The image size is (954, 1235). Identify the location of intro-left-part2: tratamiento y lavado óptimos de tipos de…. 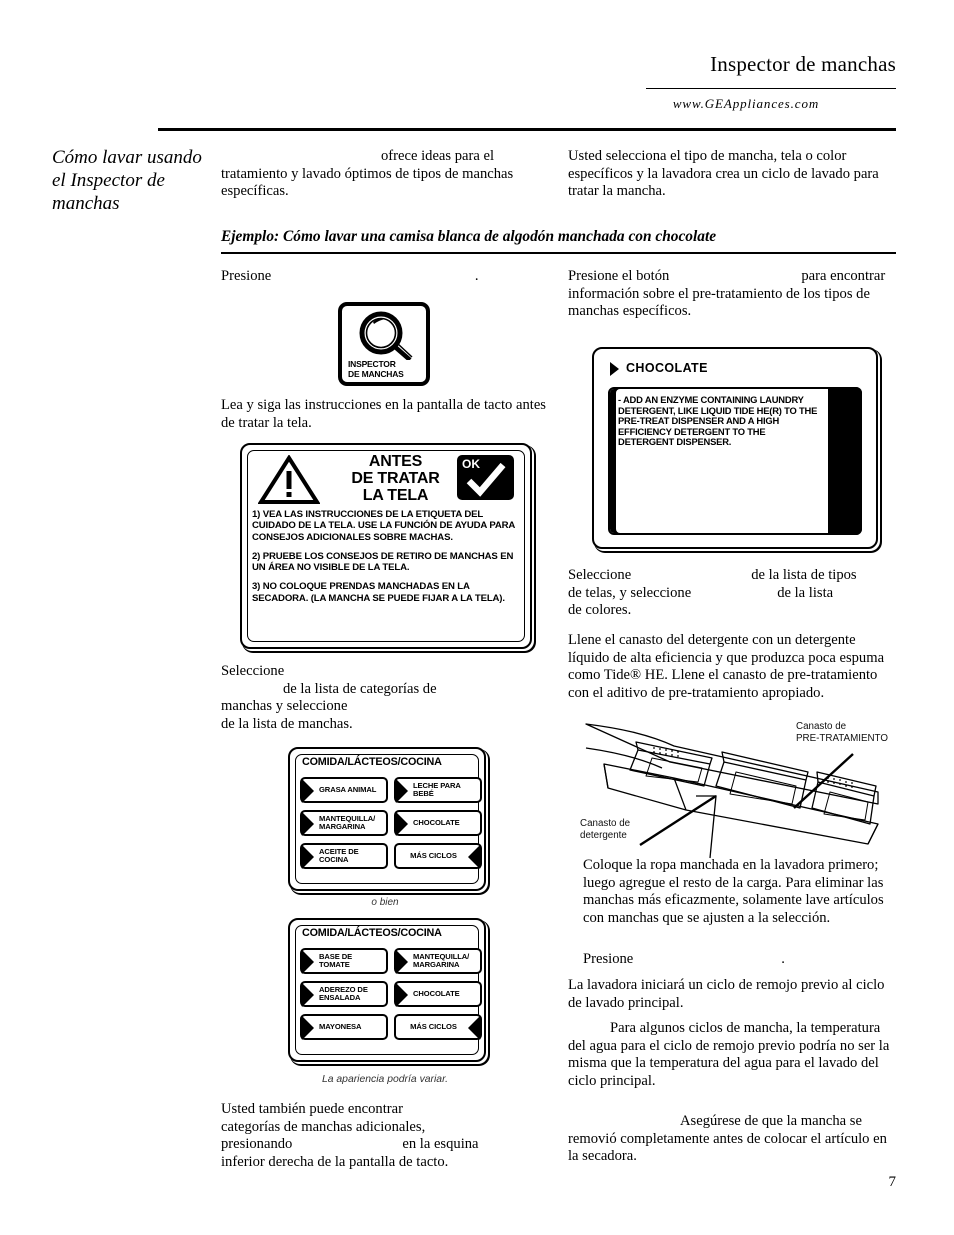
(367, 182).